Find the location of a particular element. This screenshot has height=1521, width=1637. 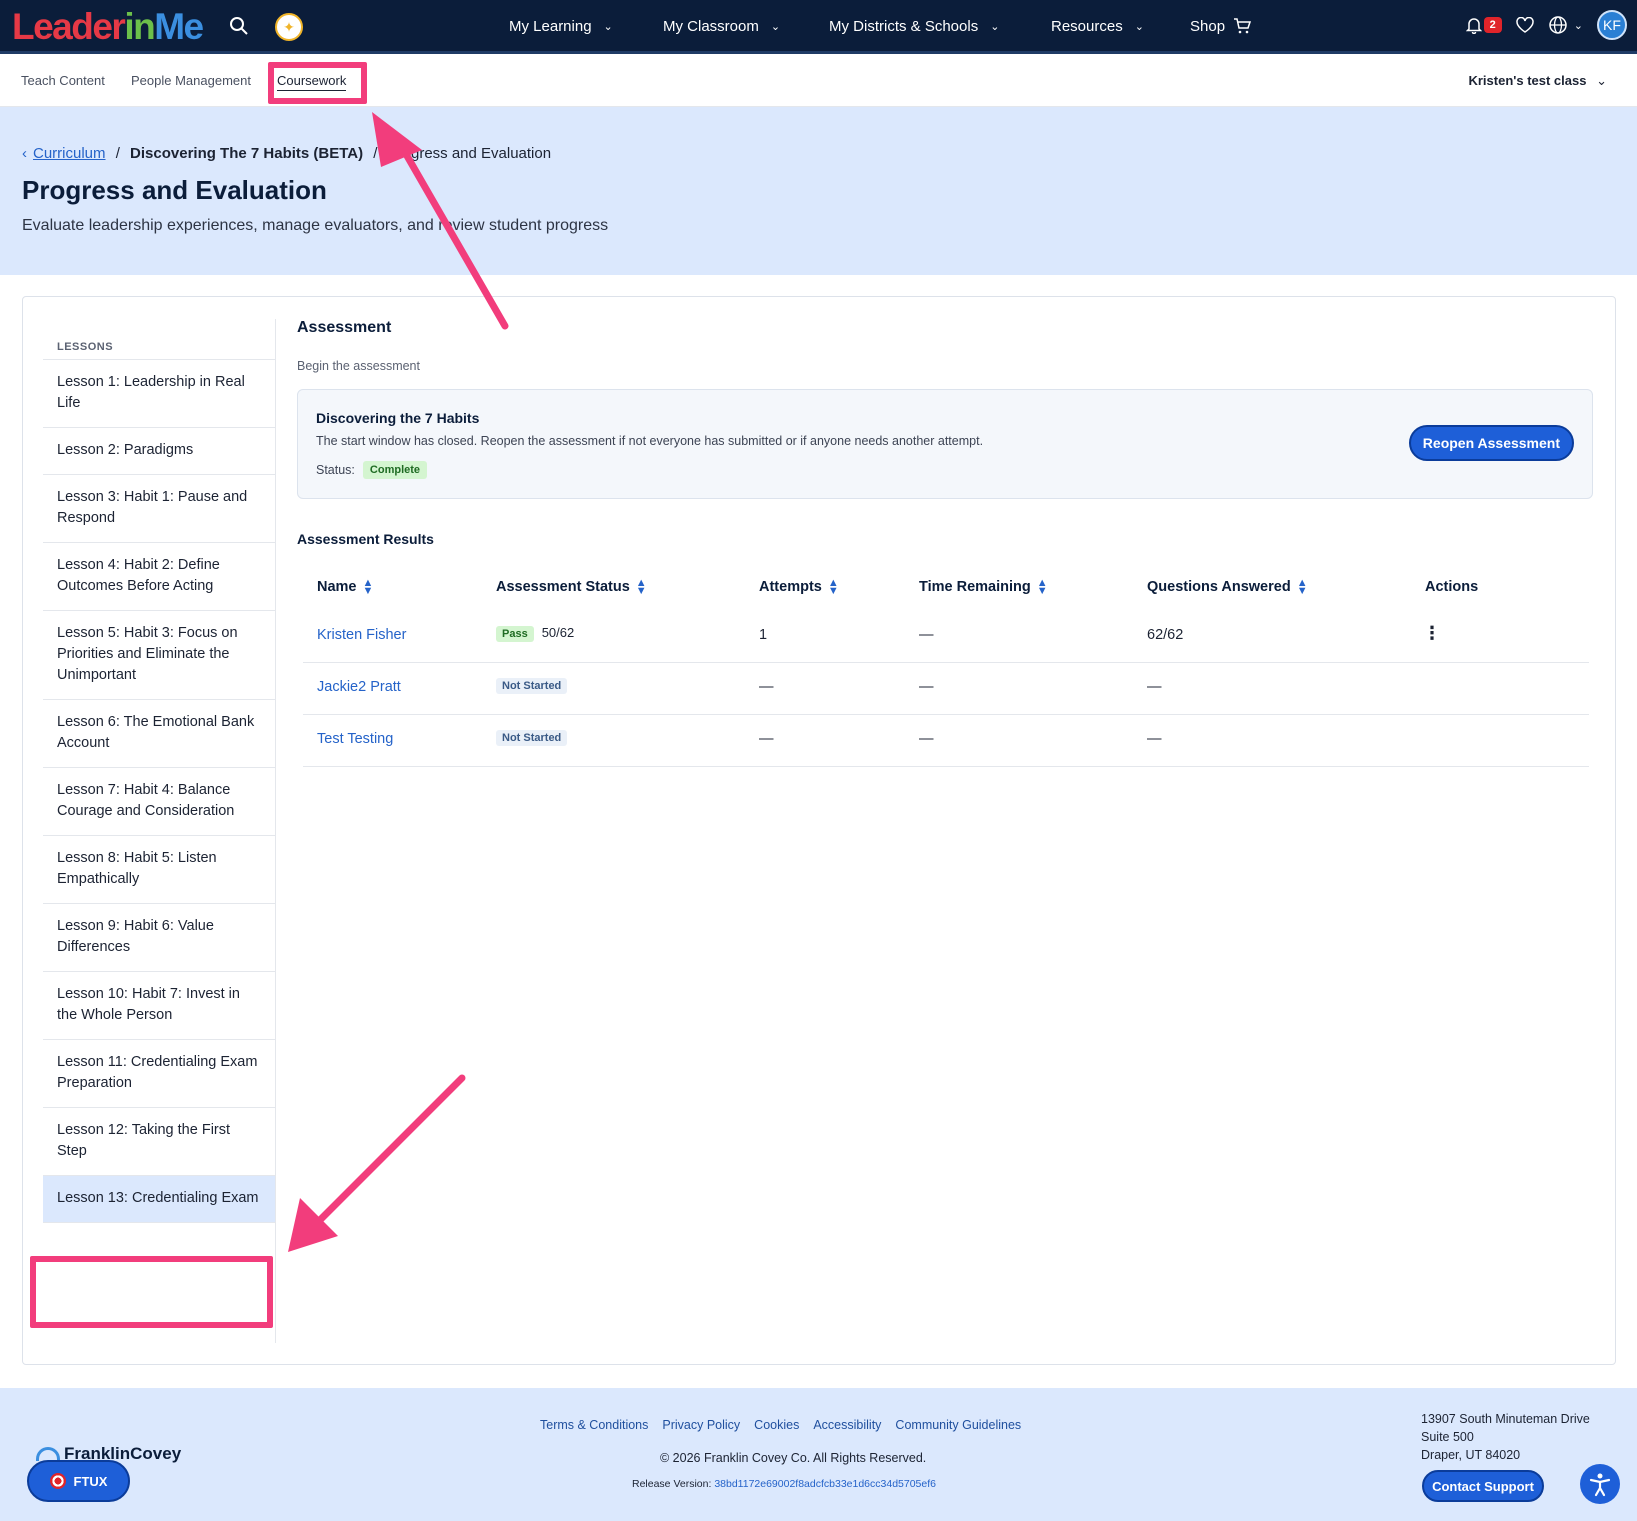

sidebar-item-lesson-9: Lesson 9: Habit 6: Value Differences is located at coordinates (159, 938).